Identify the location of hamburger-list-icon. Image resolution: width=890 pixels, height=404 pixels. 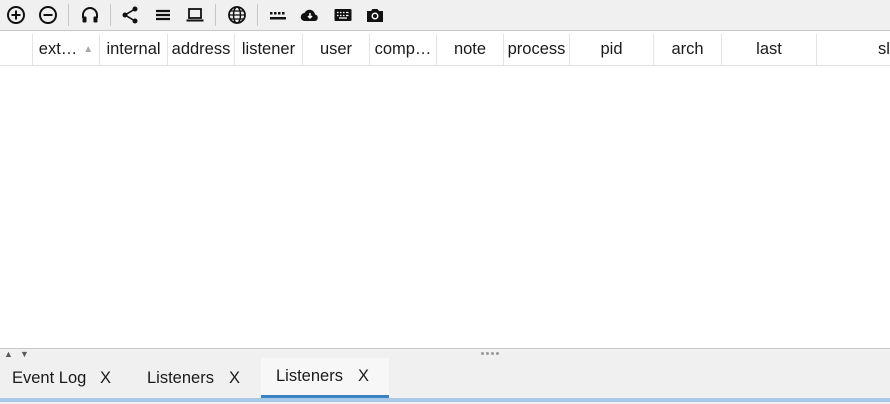
(163, 15).